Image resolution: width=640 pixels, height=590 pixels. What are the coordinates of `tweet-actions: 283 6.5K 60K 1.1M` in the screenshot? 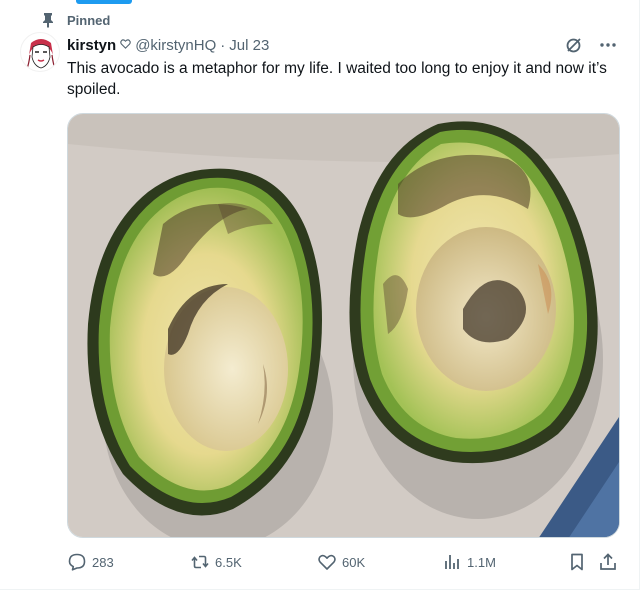 It's located at (344, 562).